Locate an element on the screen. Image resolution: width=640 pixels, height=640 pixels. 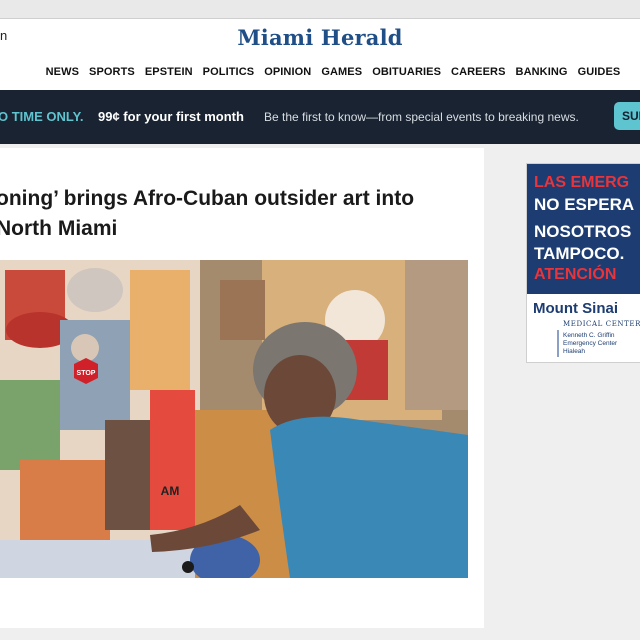
subscribe-button: SUB is located at coordinates (627, 116).